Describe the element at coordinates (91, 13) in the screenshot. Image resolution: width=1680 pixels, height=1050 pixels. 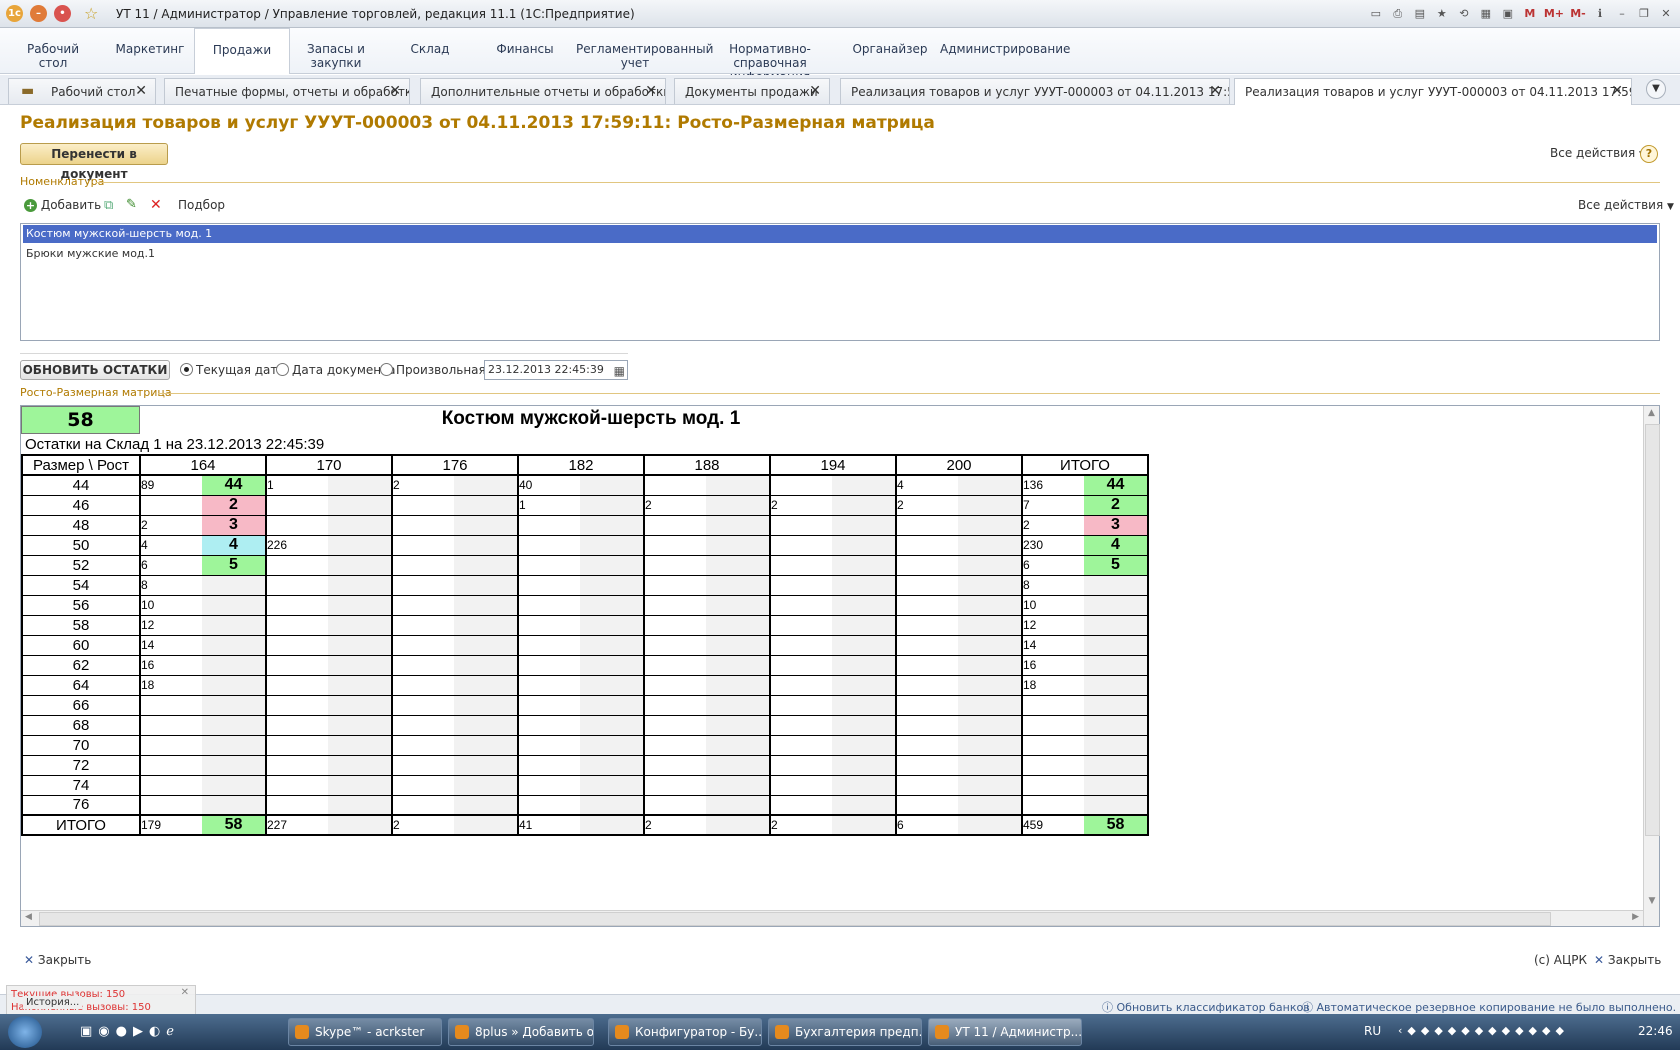
I see `favorite-star-icon: ☆` at that location.